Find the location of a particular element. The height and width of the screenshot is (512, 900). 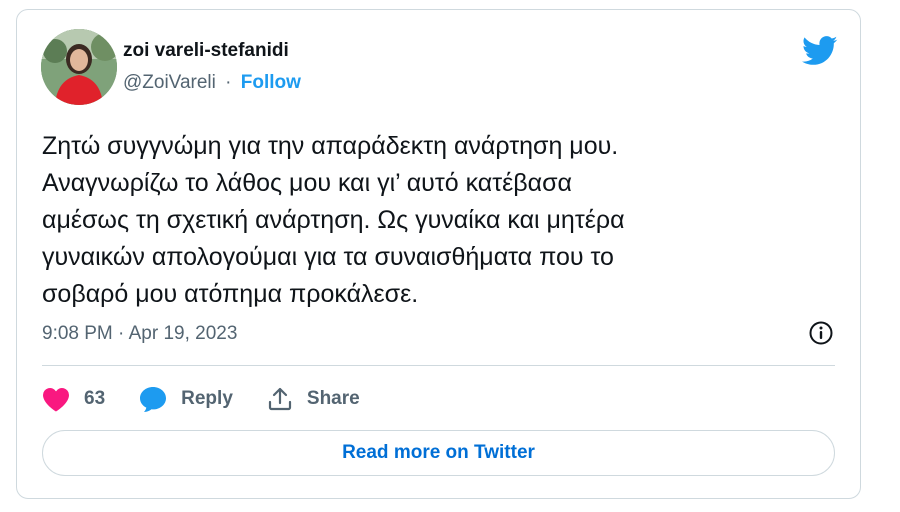

author-display-name: zoi vareli-stefanidi is located at coordinates (206, 51).